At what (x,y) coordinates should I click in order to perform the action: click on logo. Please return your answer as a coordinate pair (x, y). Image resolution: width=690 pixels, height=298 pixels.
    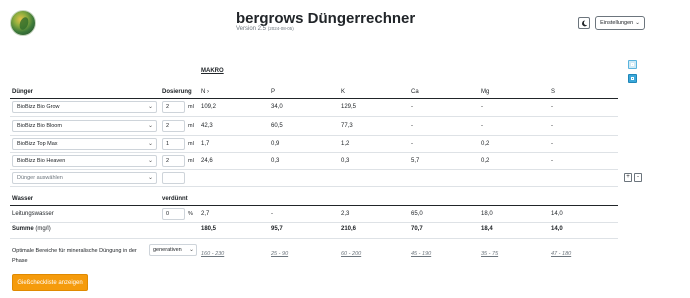
    Looking at the image, I should click on (23, 23).